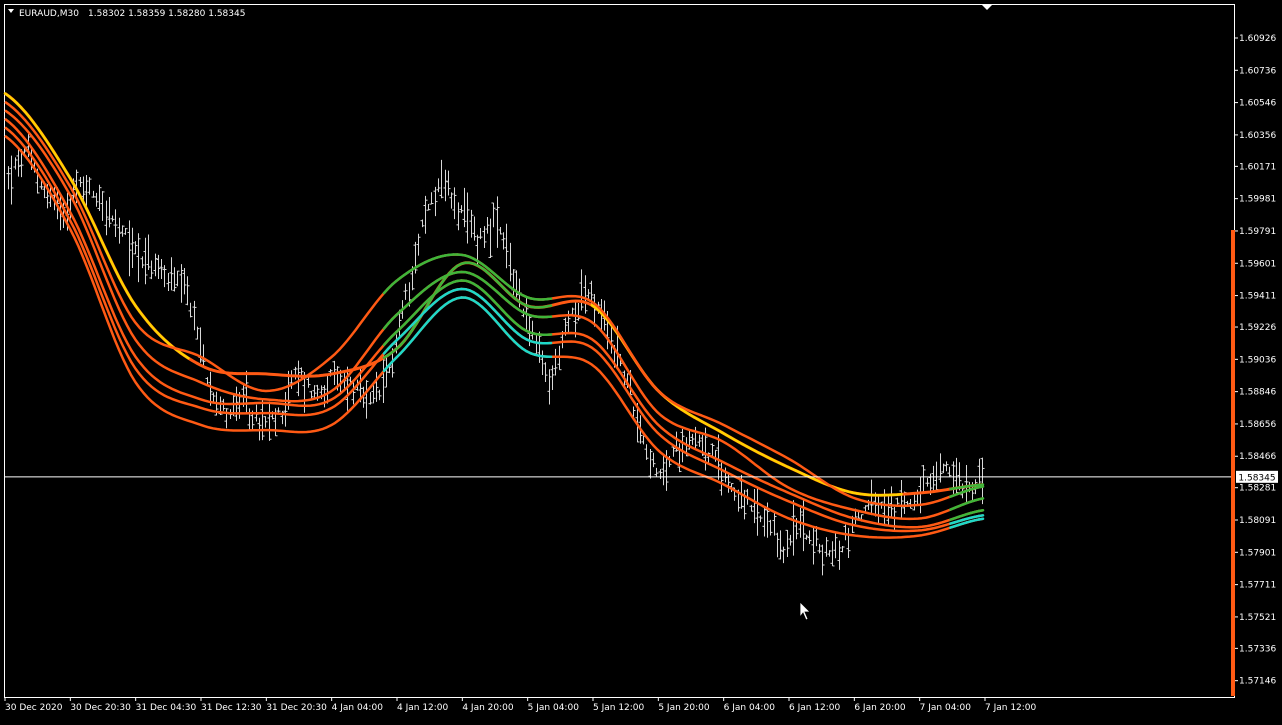 This screenshot has height=725, width=1282. Describe the element at coordinates (750, 708) in the screenshot. I see `x-tick-label: 6 Jan 04:00` at that location.